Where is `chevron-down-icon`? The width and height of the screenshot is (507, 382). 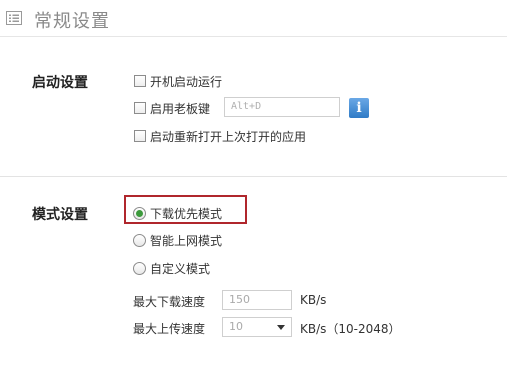
chevron-down-icon is located at coordinates (281, 327).